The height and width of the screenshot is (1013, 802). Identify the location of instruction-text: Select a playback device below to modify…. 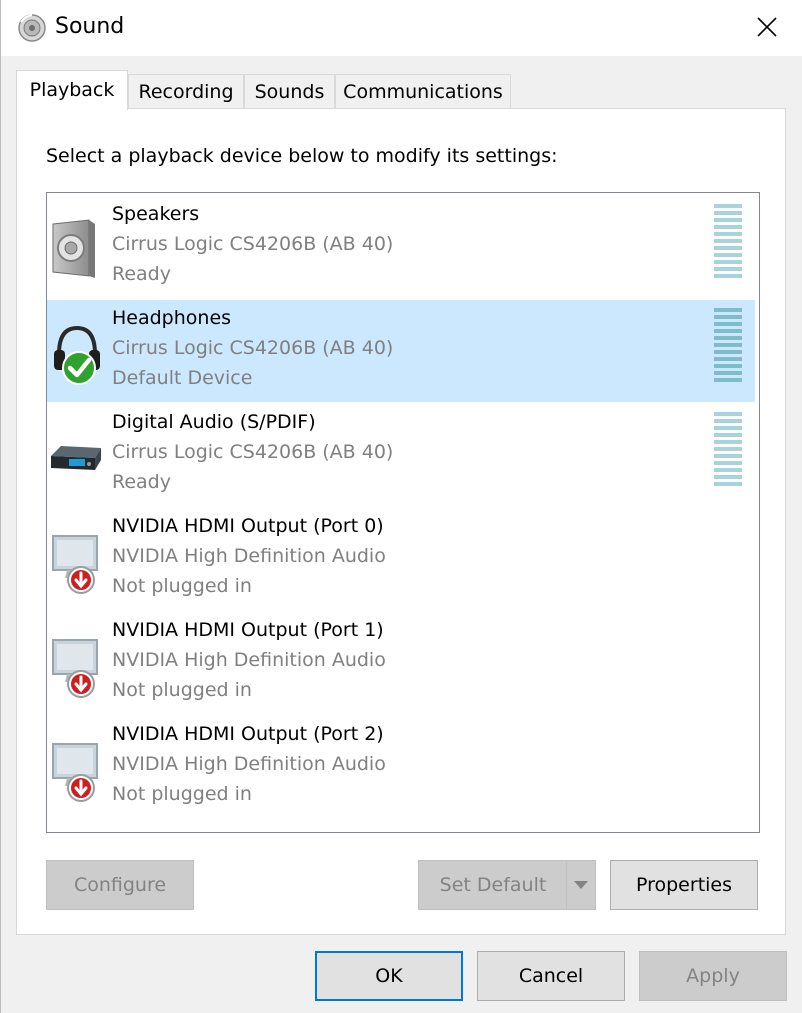
(302, 156).